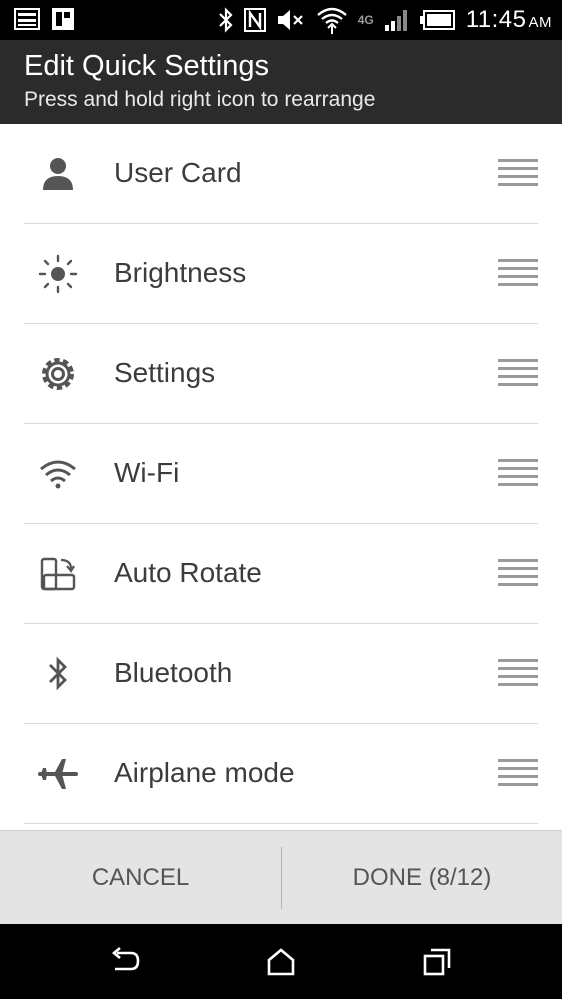  What do you see at coordinates (58, 174) in the screenshot?
I see `user-icon` at bounding box center [58, 174].